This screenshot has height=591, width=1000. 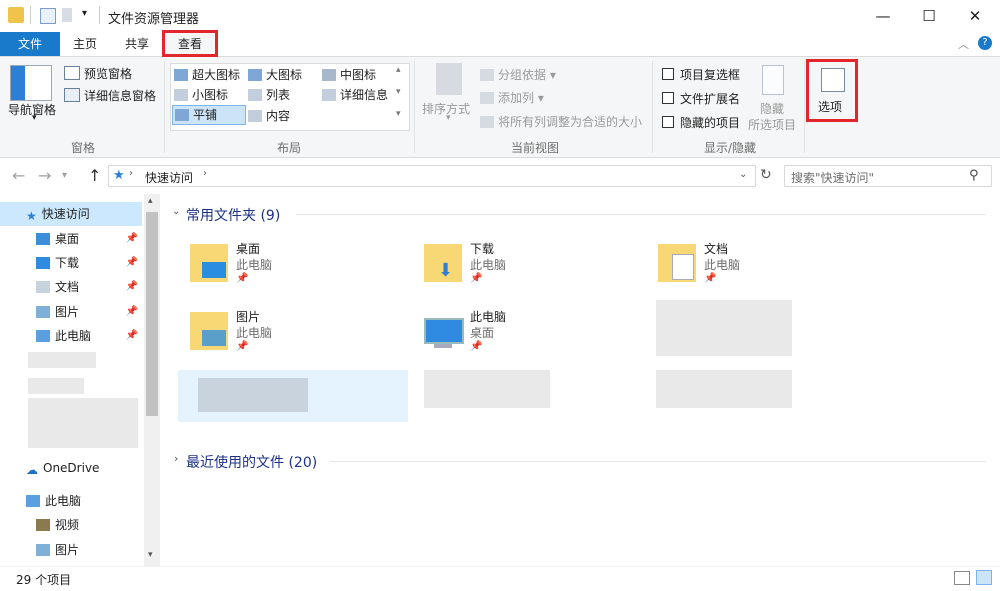 What do you see at coordinates (974, 175) in the screenshot?
I see `search-icon: ⚲` at bounding box center [974, 175].